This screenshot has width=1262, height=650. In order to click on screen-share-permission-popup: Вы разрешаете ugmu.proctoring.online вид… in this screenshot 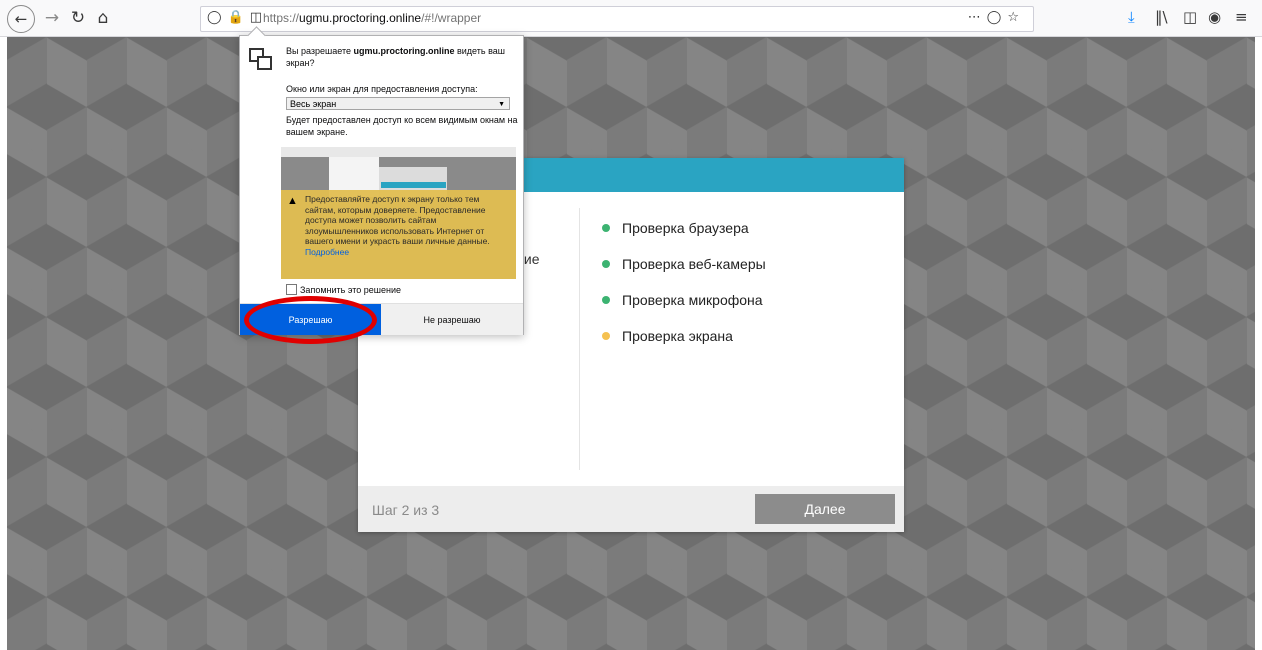, I will do `click(381, 180)`.